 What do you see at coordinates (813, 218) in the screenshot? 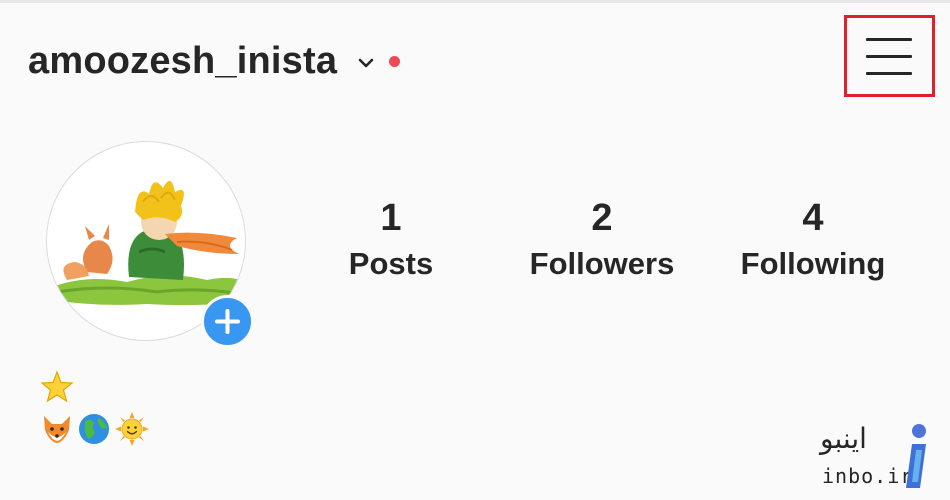
I see `following-count: 4` at bounding box center [813, 218].